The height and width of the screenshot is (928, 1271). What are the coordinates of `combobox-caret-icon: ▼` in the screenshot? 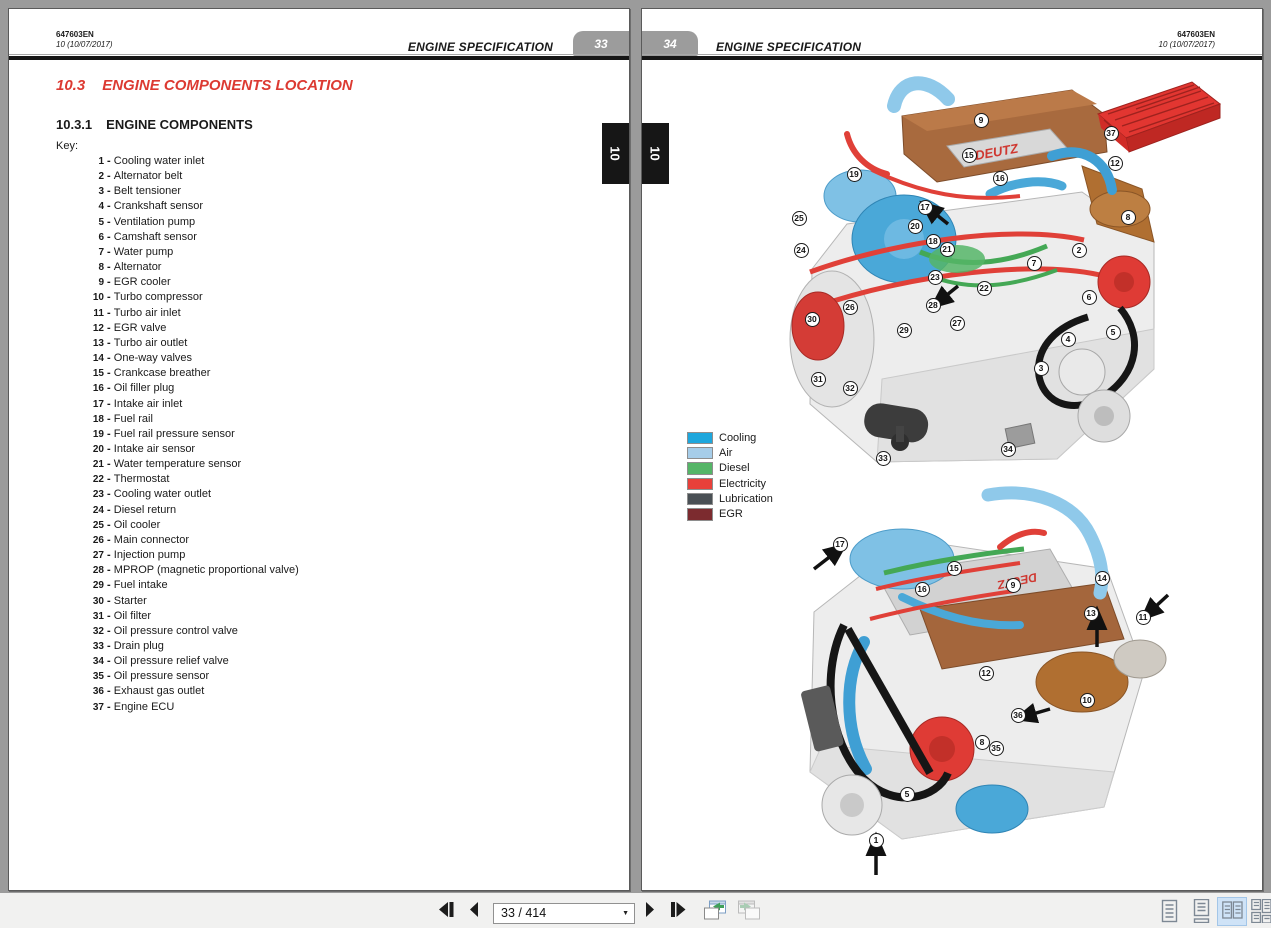 It's located at (625, 913).